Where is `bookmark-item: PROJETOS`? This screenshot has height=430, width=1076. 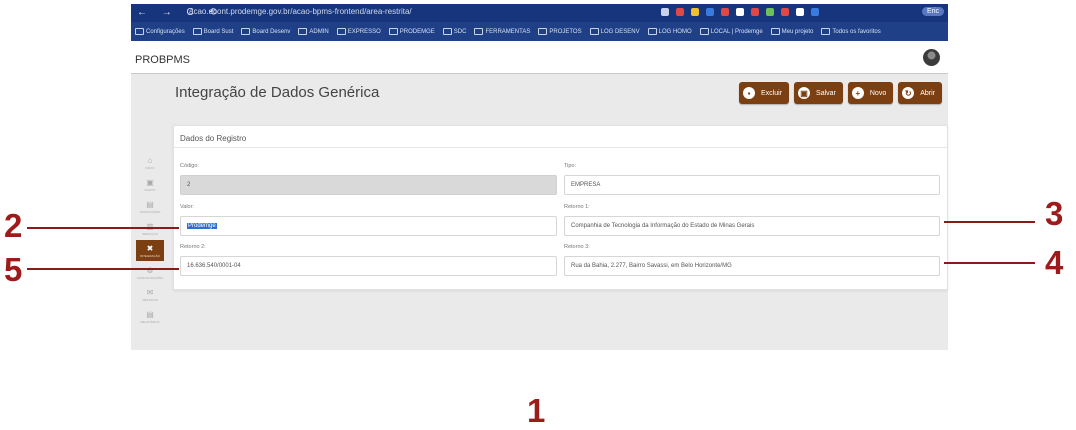
bookmark-item: PROJETOS is located at coordinates (560, 32).